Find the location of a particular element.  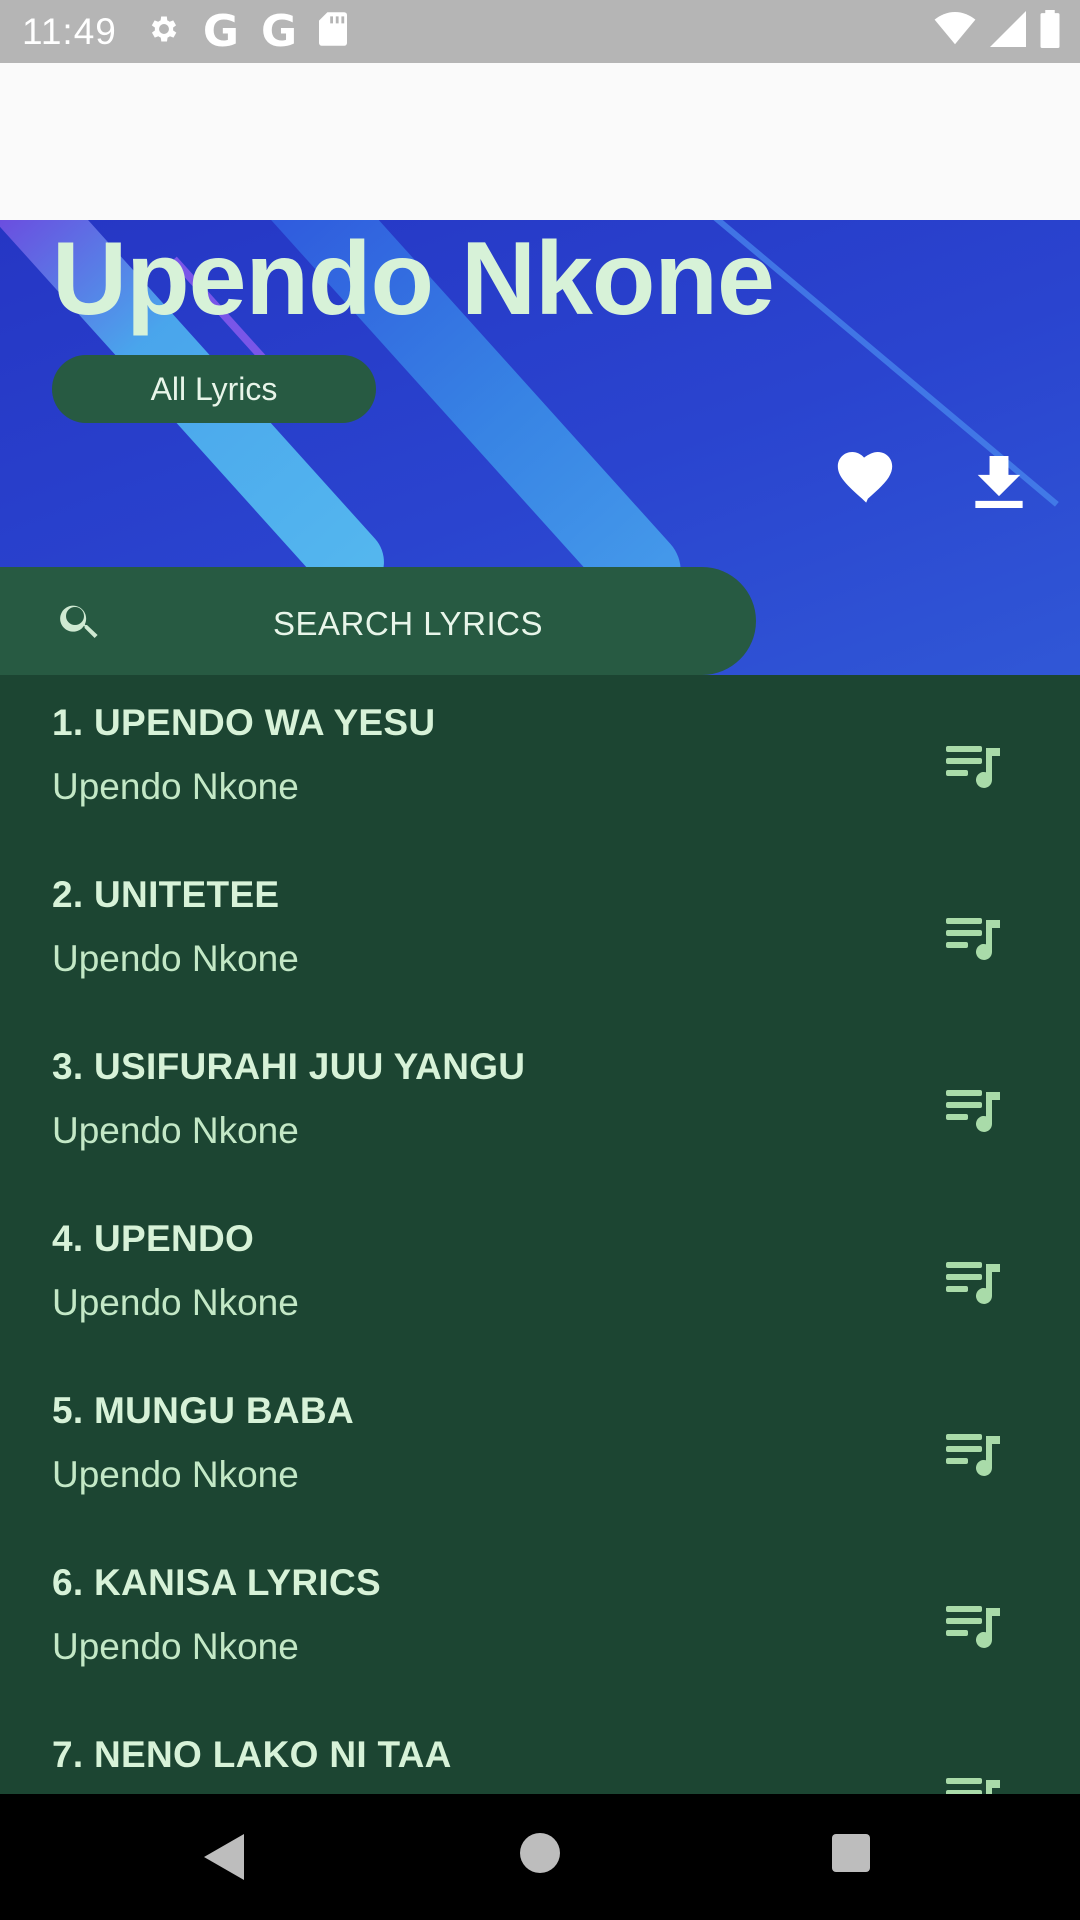

list-item: 2. UNITETEE Upendo Nkone is located at coordinates (540, 933).